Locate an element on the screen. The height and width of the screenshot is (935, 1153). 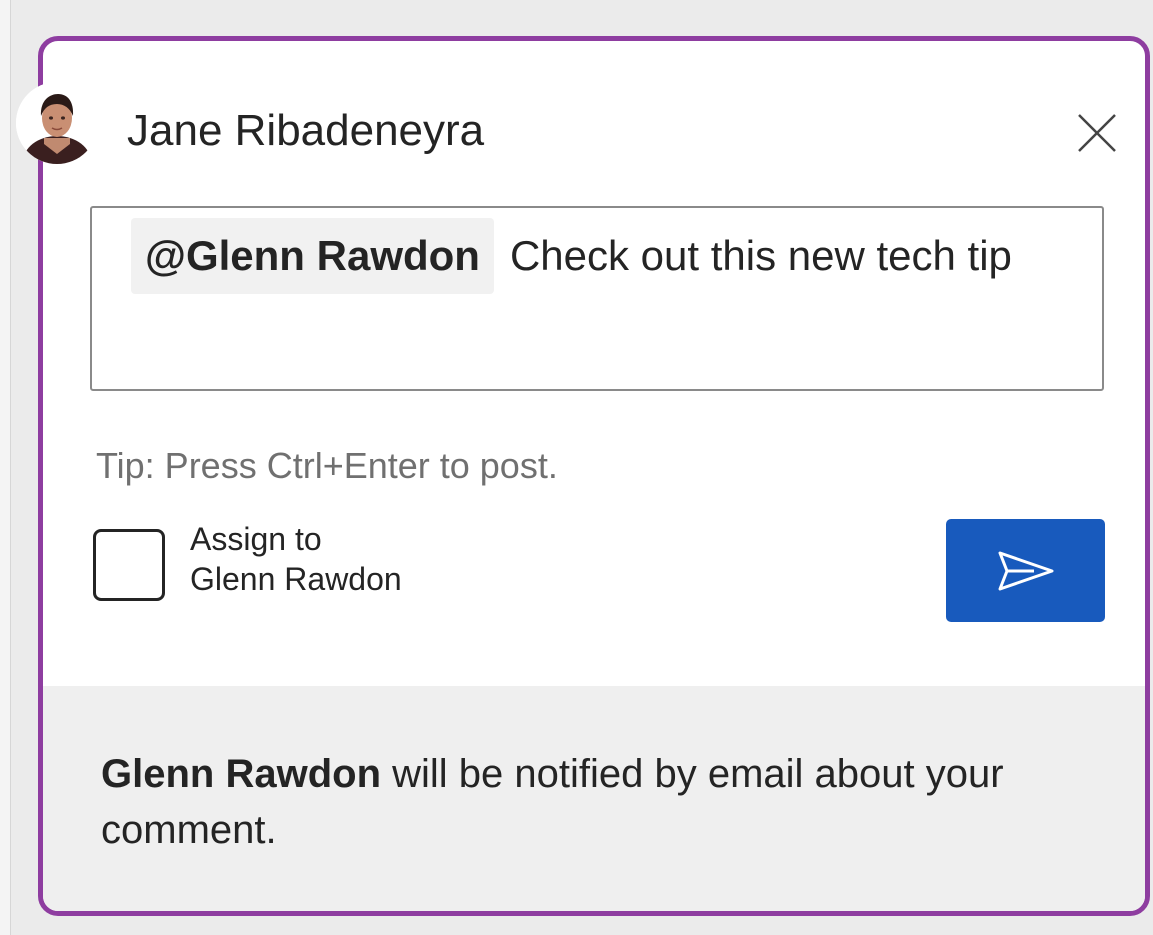
assign-label-line1: Assign to is located at coordinates (256, 539).